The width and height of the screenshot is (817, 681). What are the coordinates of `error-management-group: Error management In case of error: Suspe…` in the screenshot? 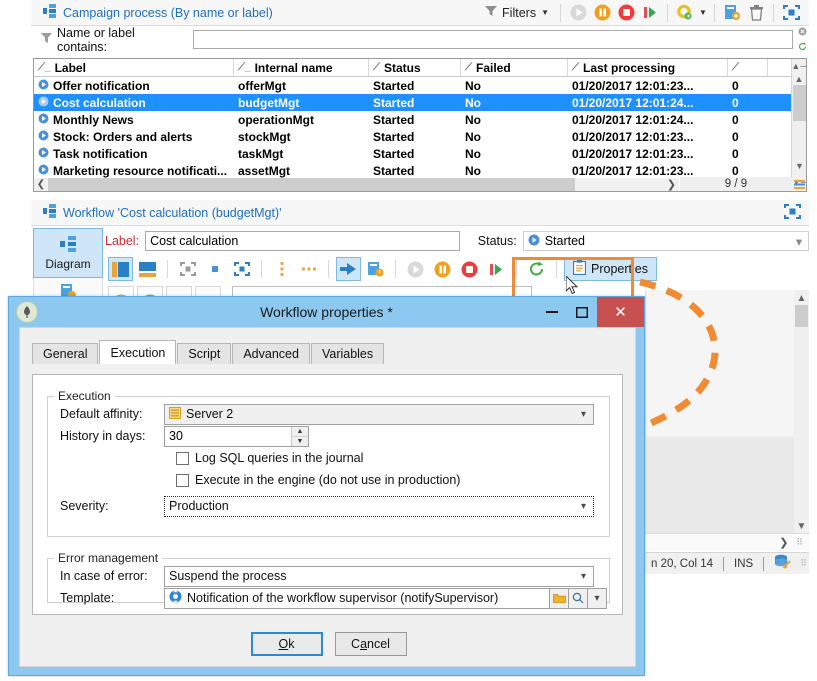 It's located at (328, 580).